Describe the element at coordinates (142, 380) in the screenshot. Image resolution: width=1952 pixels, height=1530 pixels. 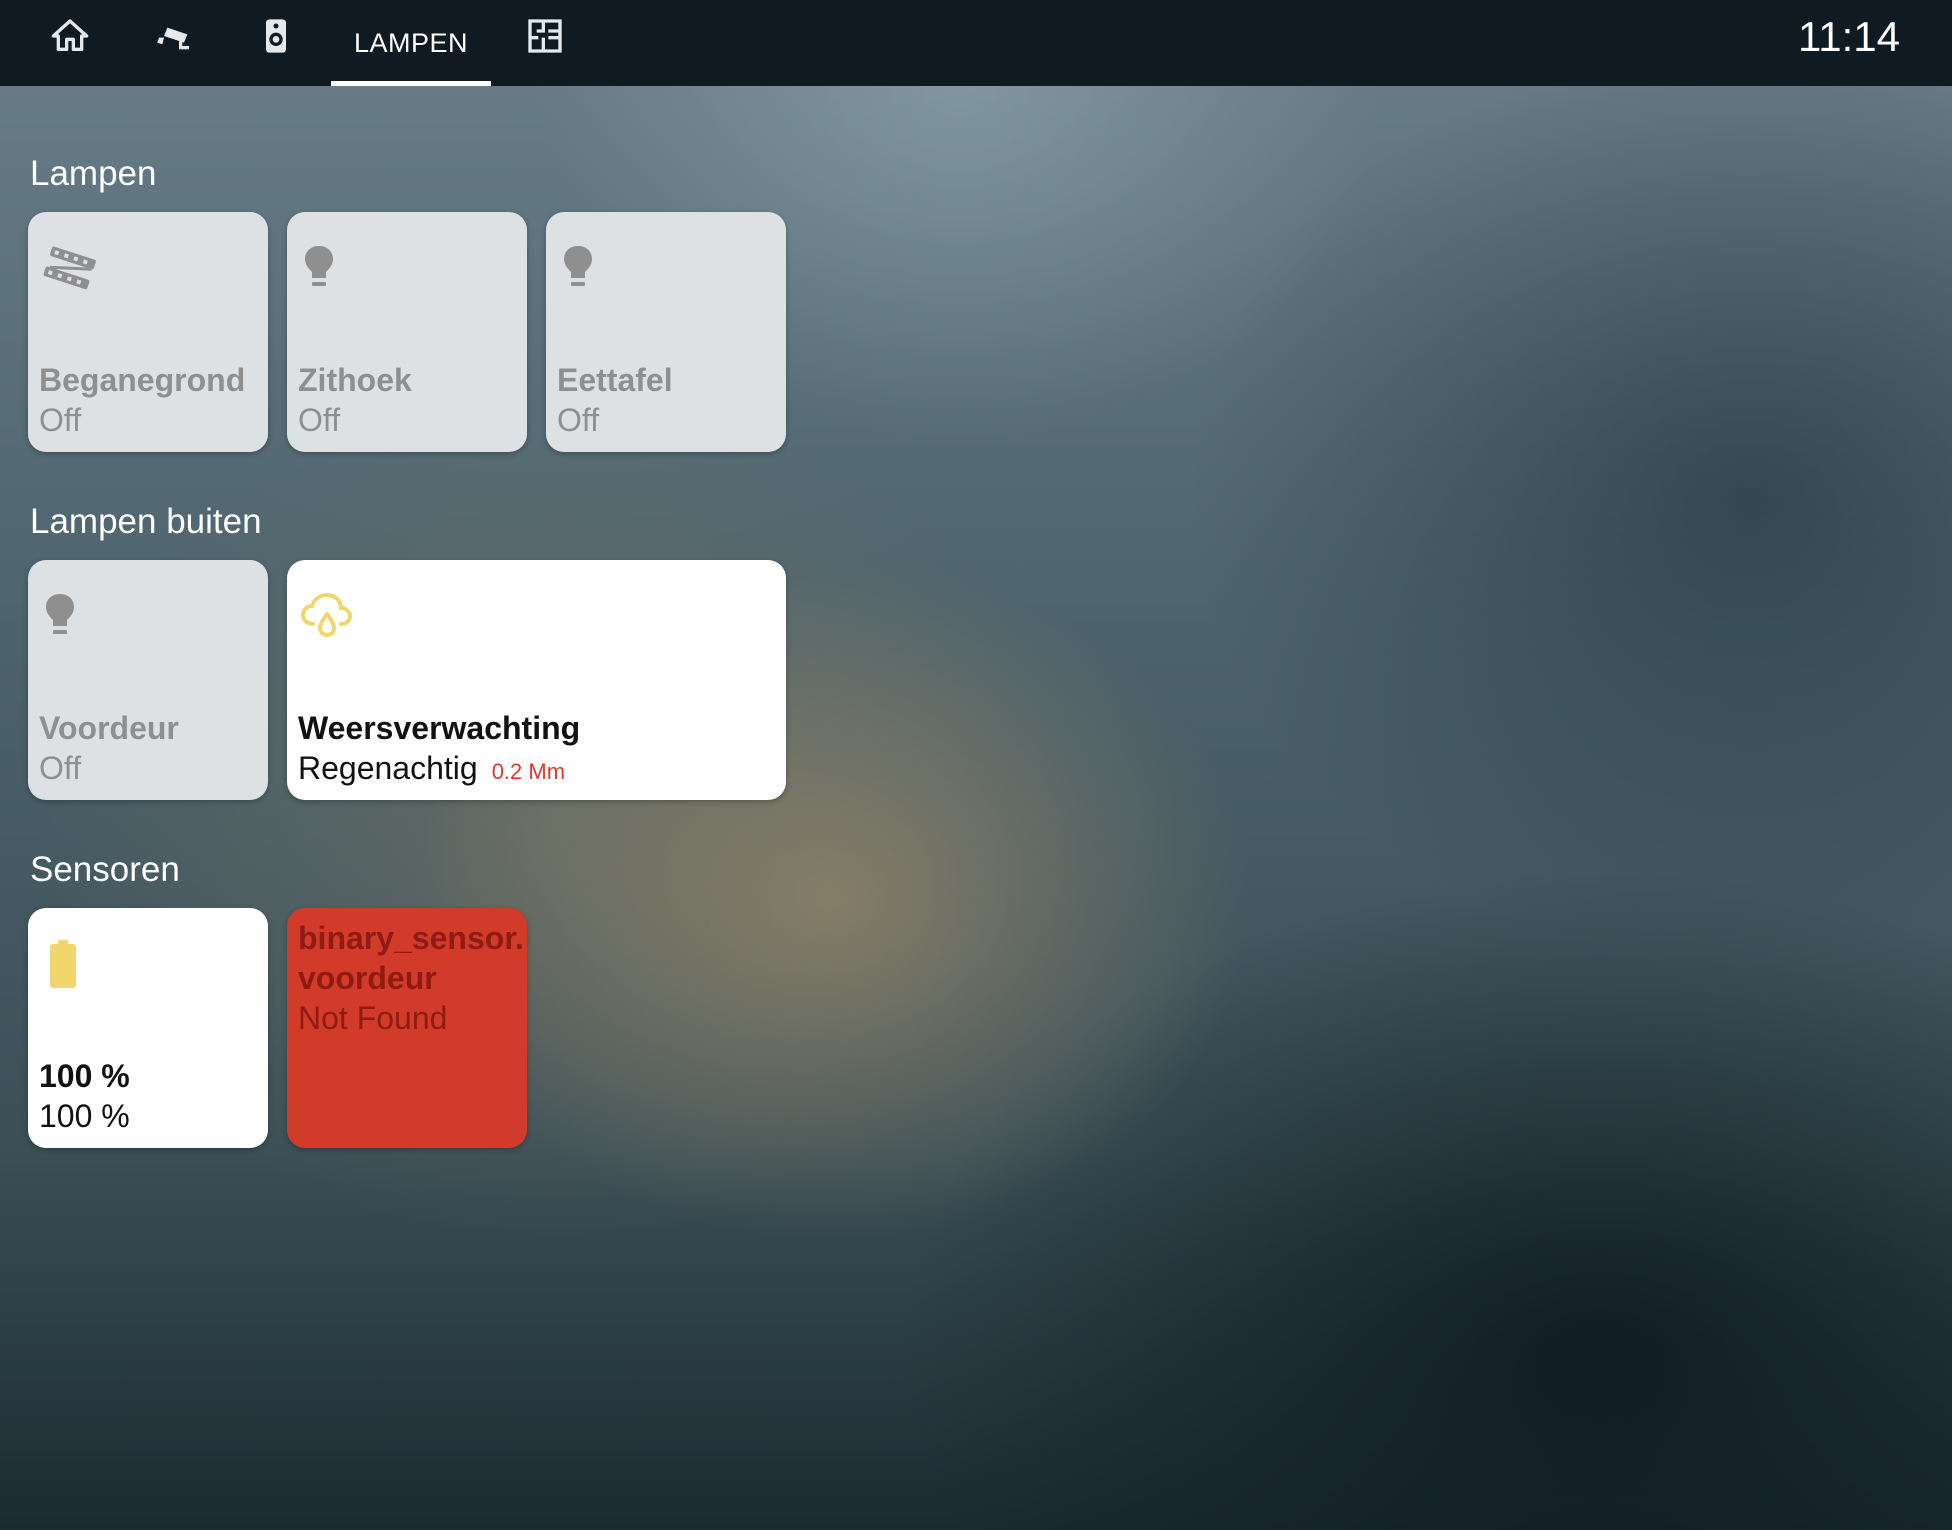
I see `tile-name: Beganegrond` at that location.